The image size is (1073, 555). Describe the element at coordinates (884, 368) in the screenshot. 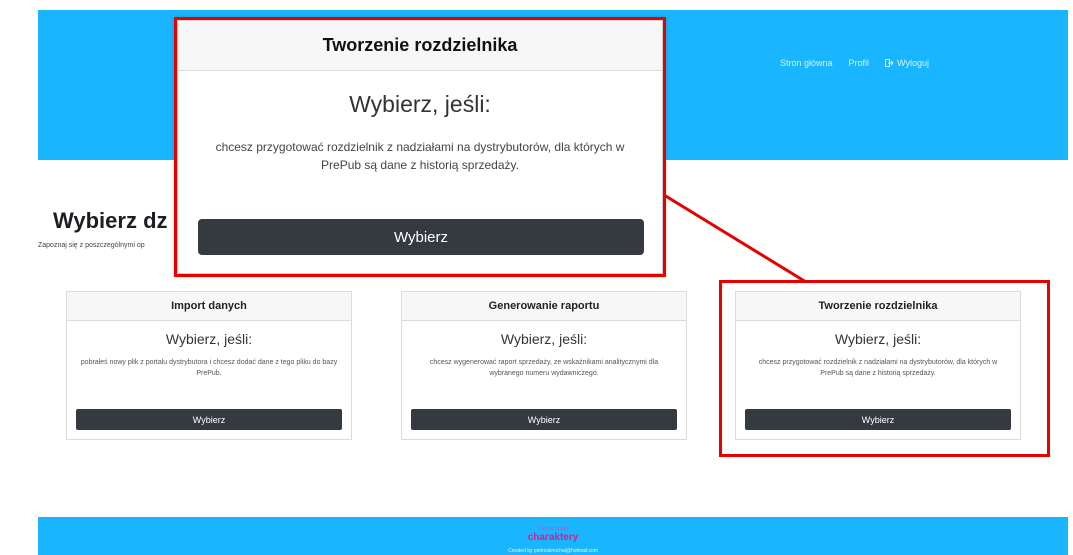

I see `highlight-box` at that location.